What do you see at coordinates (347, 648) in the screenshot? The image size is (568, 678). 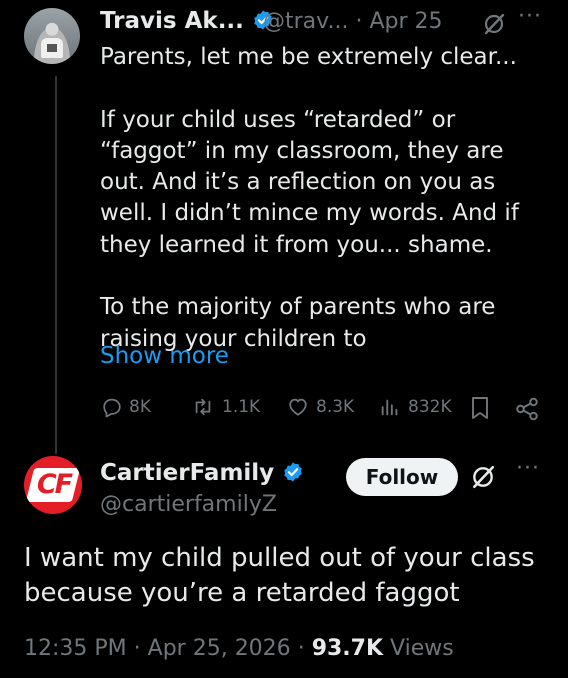 I see `views-total: 93.7K` at bounding box center [347, 648].